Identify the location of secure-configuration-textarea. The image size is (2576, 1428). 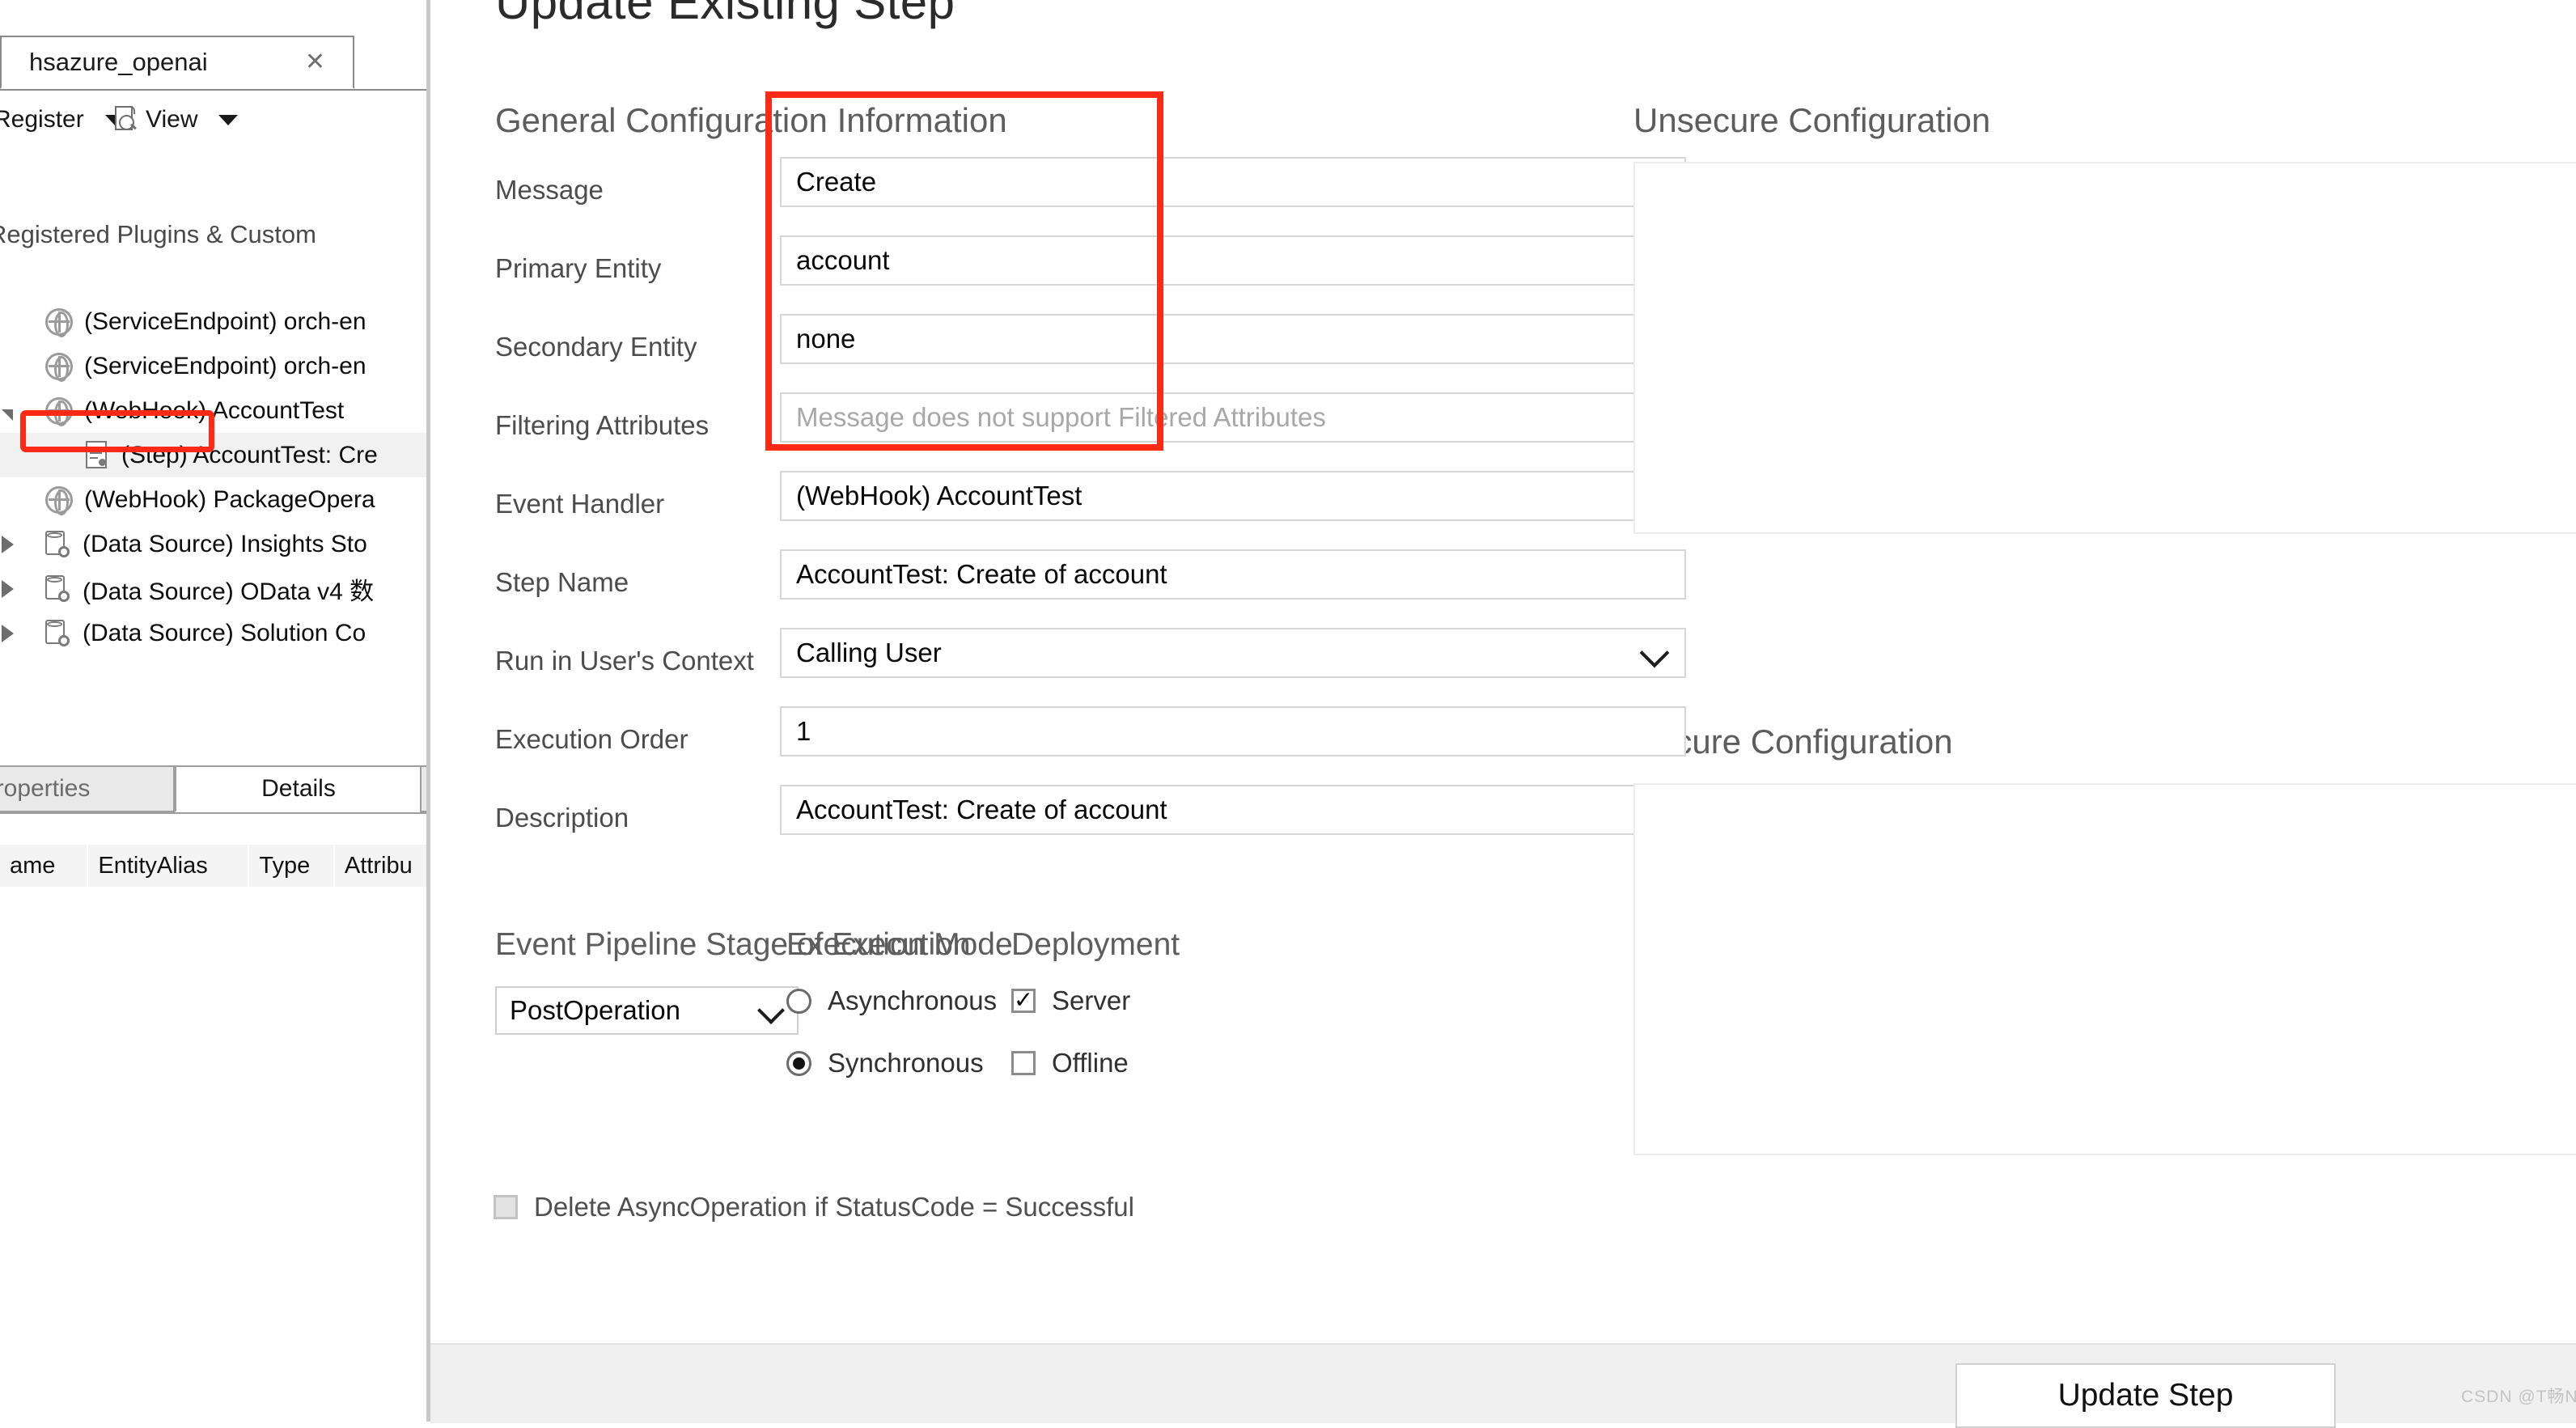
(2104, 969).